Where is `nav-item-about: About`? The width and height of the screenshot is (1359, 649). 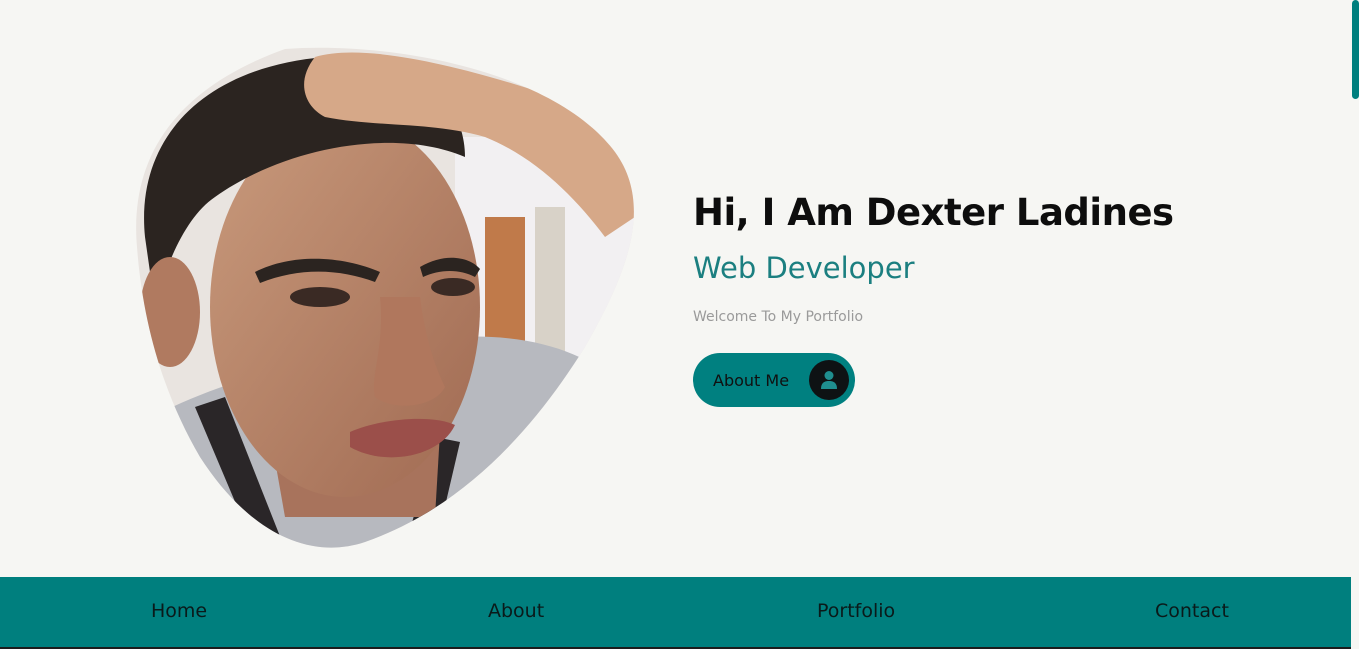
nav-item-about: About is located at coordinates (516, 611).